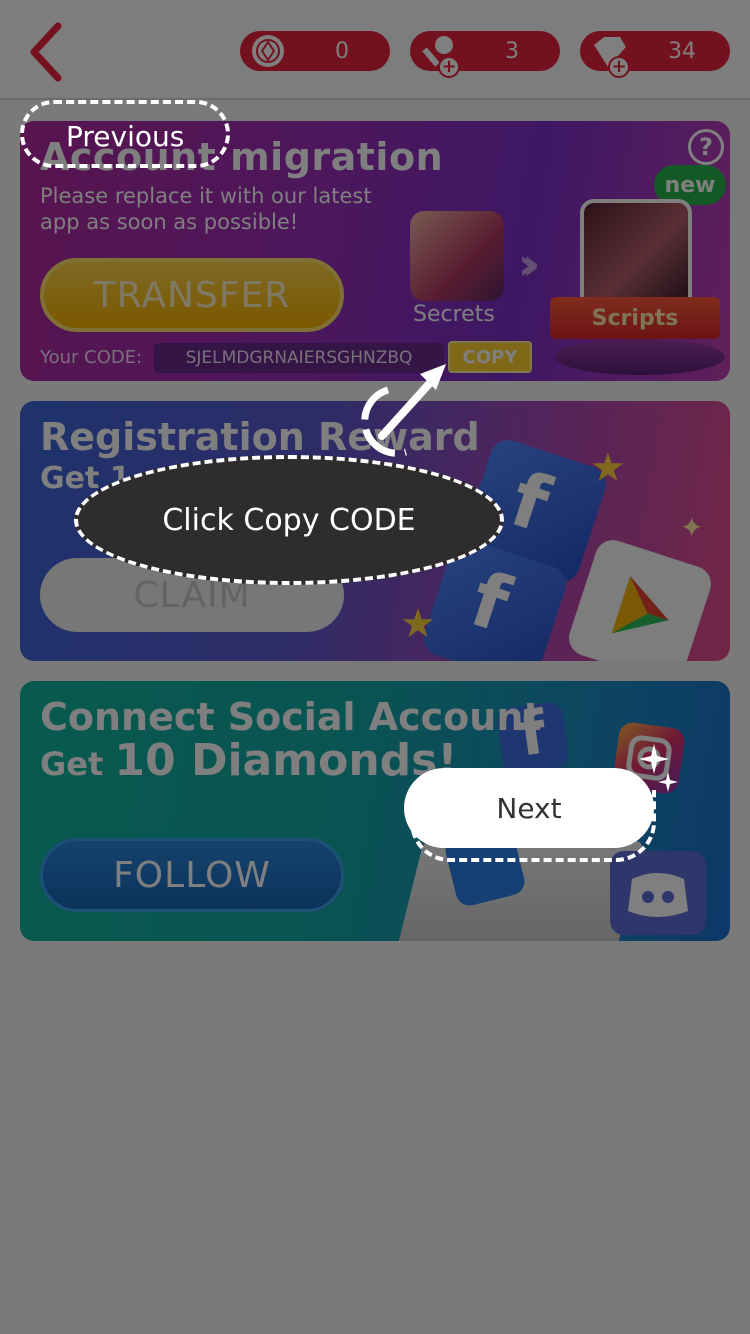 The height and width of the screenshot is (1334, 750). What do you see at coordinates (529, 808) in the screenshot?
I see `next-button: Next` at bounding box center [529, 808].